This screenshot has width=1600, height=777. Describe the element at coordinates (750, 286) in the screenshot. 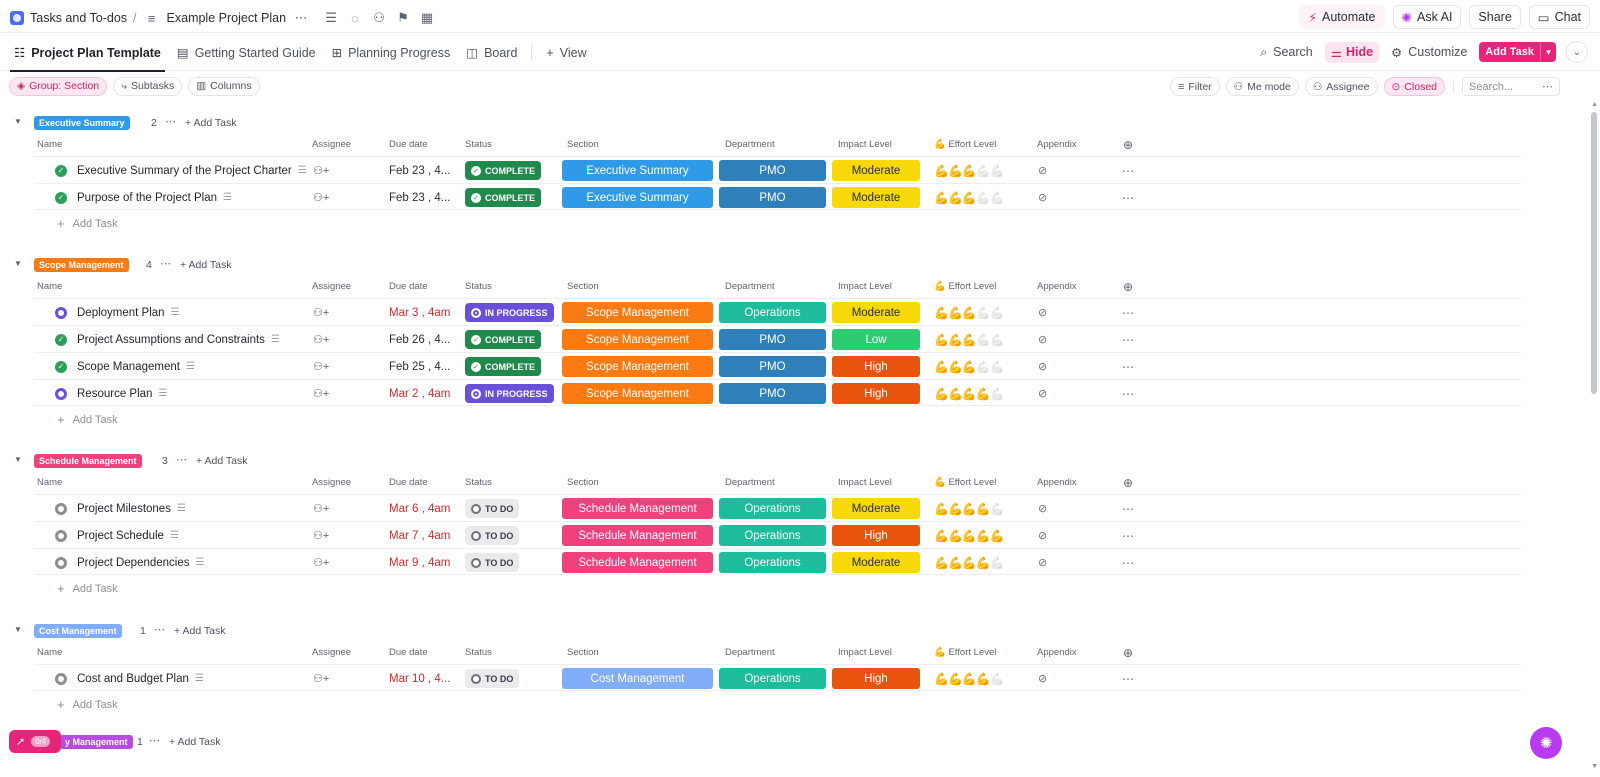

I see `column-header-department: Department` at that location.